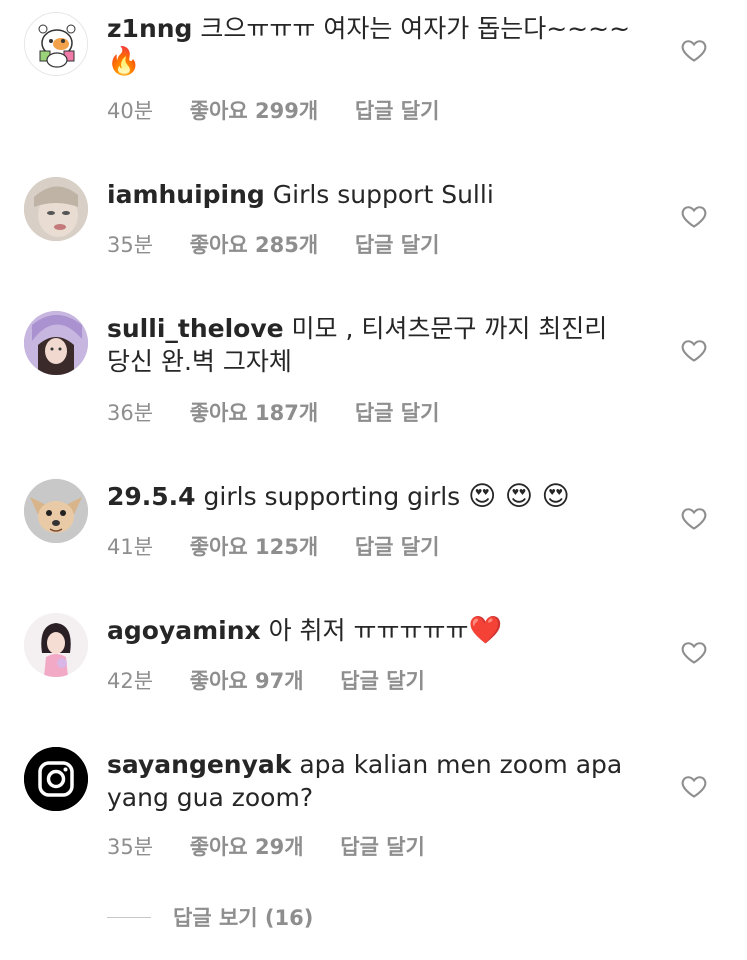  Describe the element at coordinates (254, 547) in the screenshot. I see `likes-count: 좋아요 125개` at that location.